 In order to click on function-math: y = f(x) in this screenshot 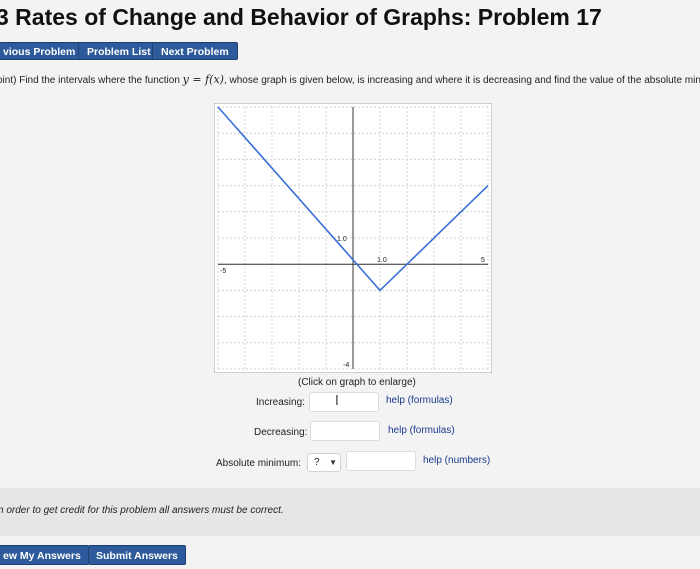, I will do `click(203, 79)`.